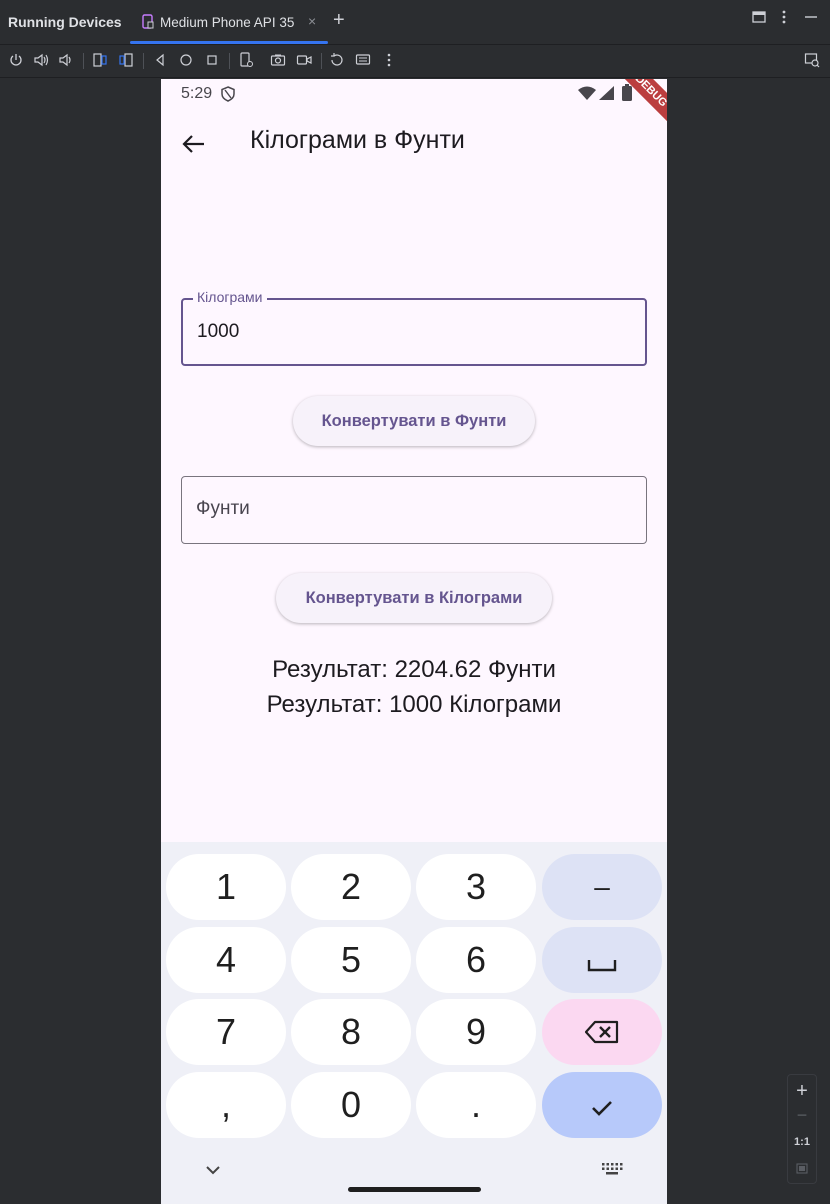  What do you see at coordinates (389, 60) in the screenshot?
I see `toolbar-more-icon` at bounding box center [389, 60].